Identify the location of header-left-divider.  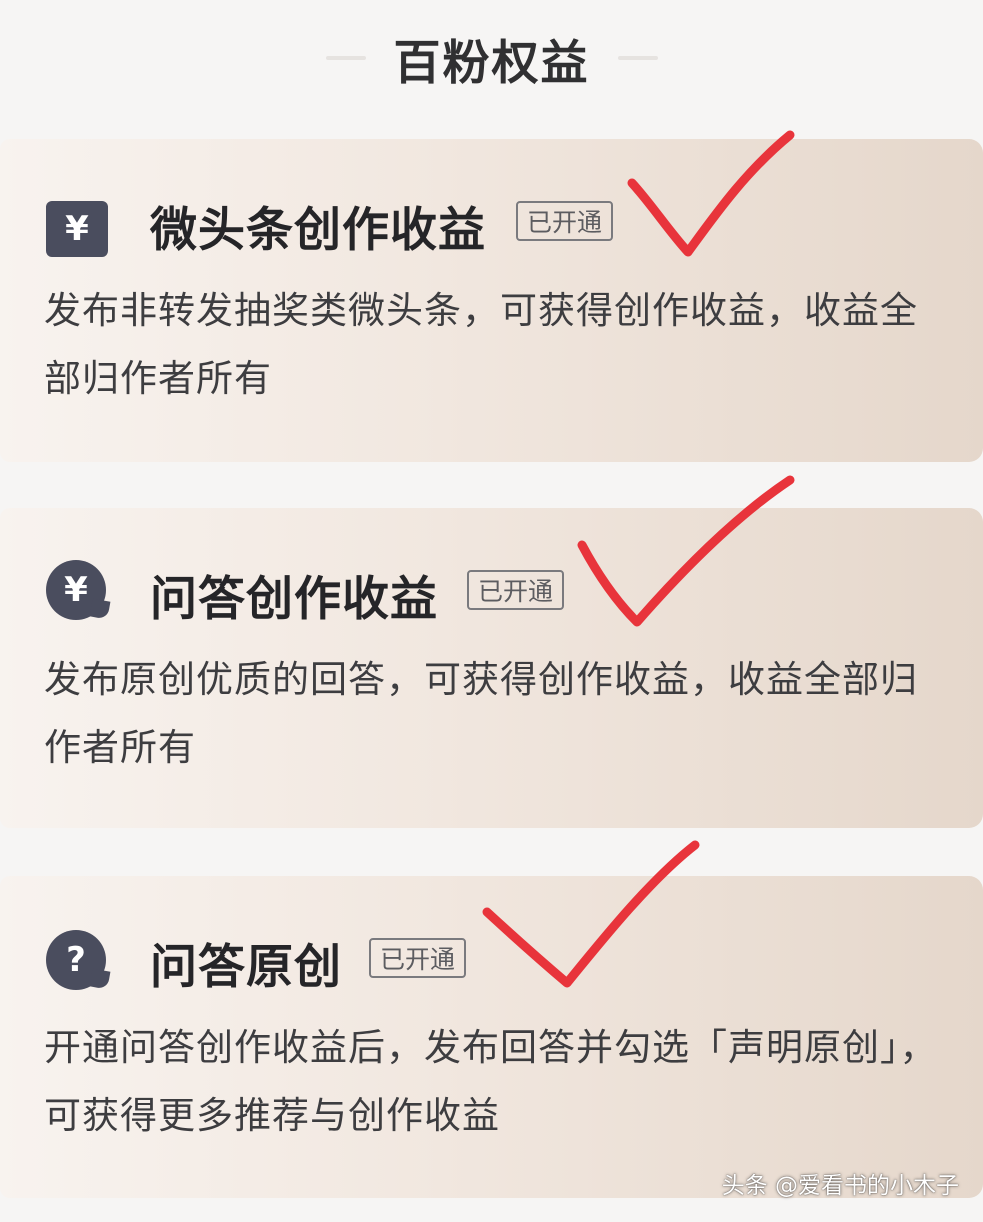
(345, 58).